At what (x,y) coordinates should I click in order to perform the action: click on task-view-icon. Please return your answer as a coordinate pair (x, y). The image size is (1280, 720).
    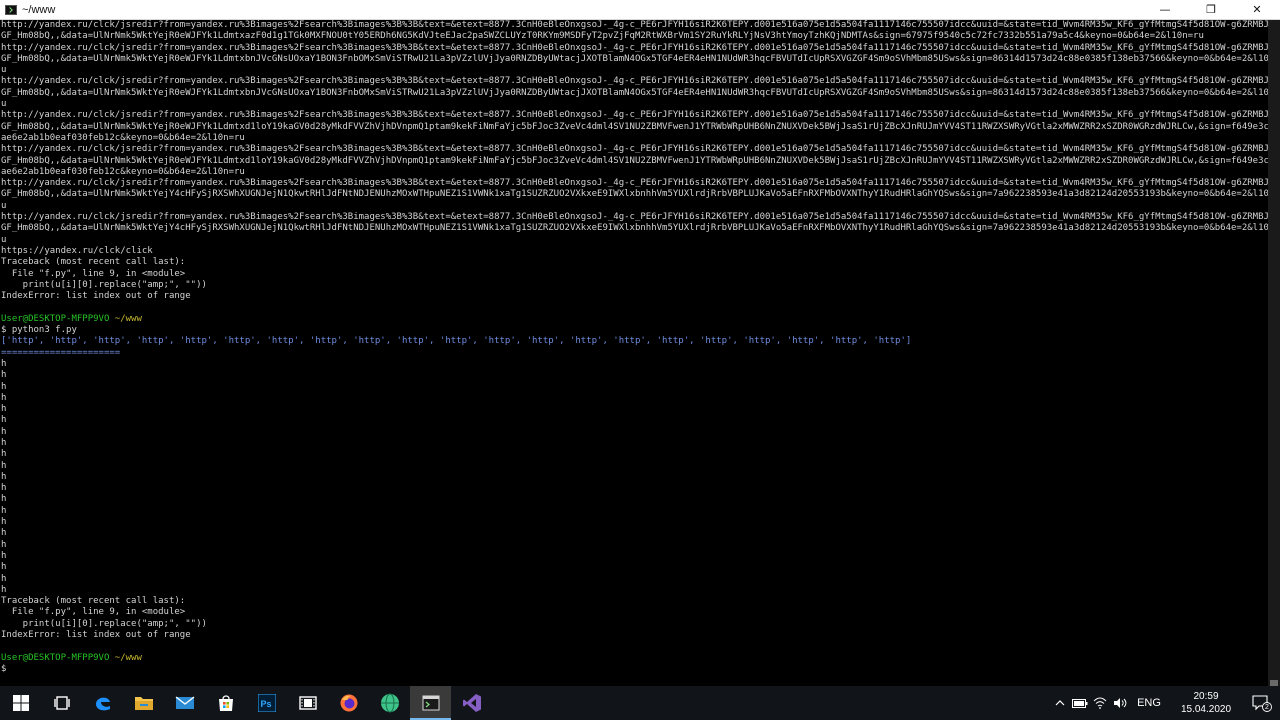
    Looking at the image, I should click on (61, 703).